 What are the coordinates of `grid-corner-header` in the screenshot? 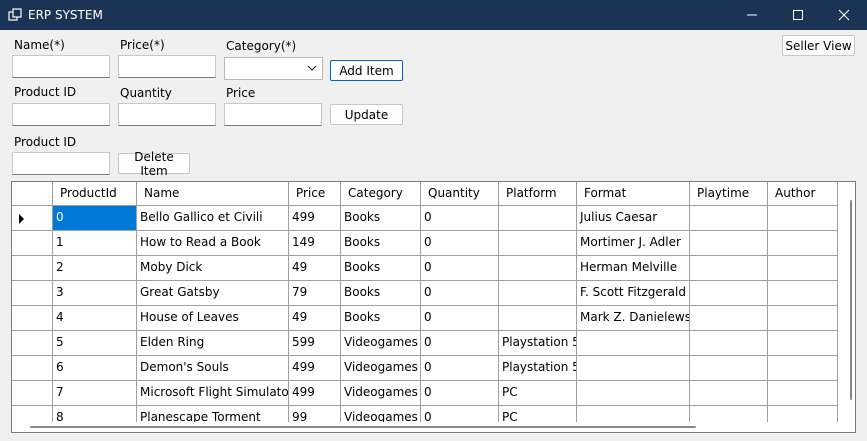 It's located at (32, 194).